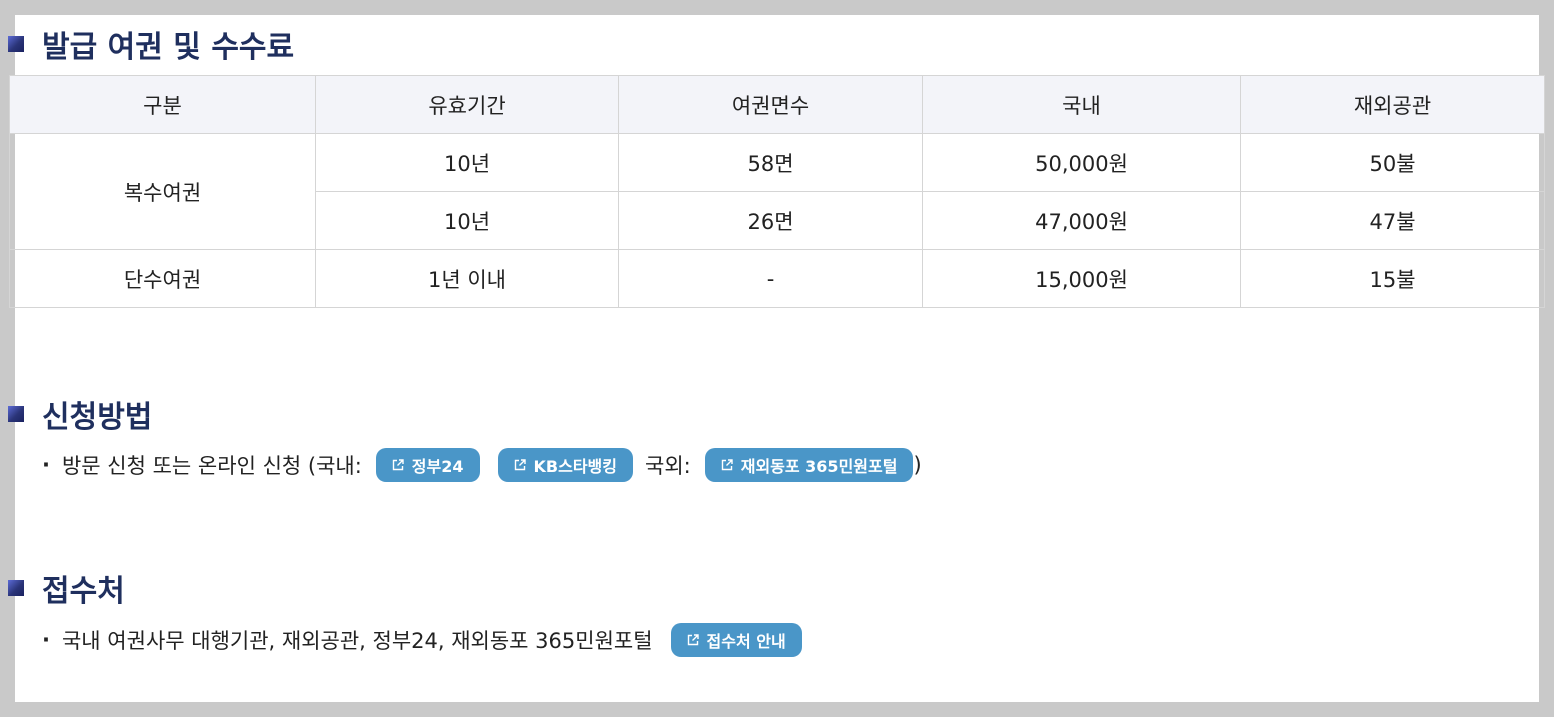  I want to click on gov24-link-button: 정부24, so click(427, 465).